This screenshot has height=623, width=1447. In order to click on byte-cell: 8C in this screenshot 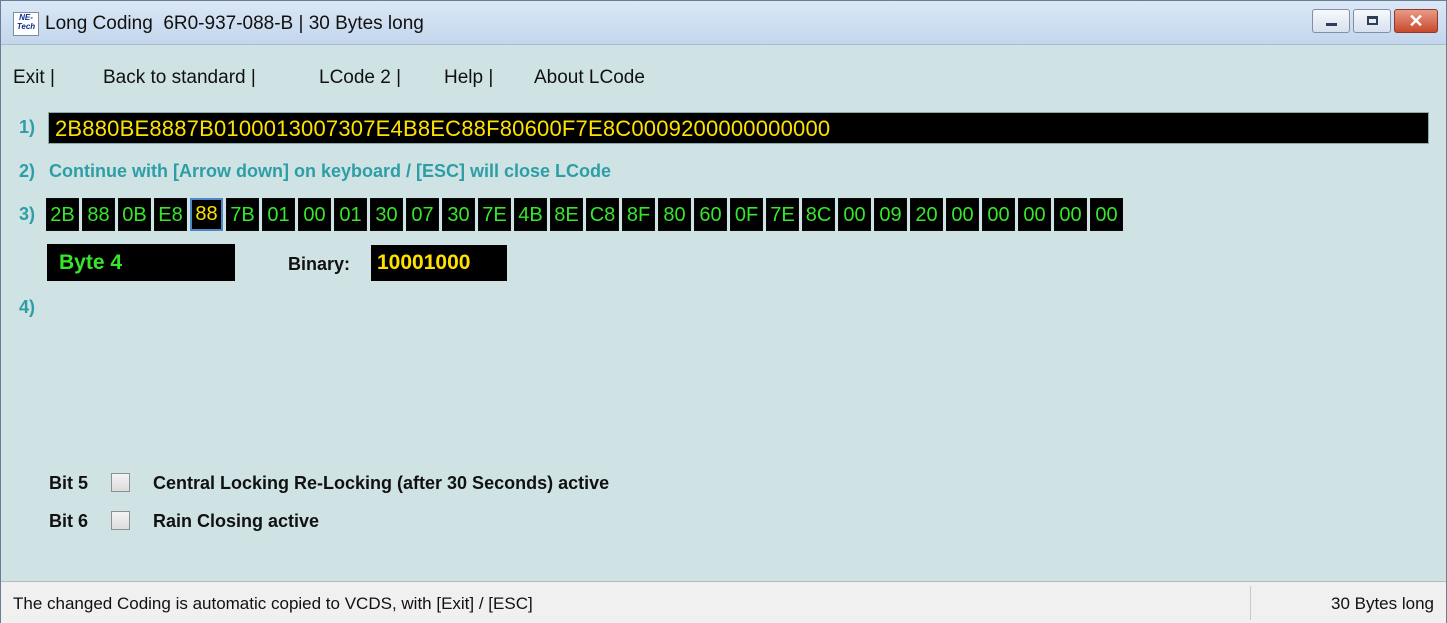, I will do `click(818, 214)`.